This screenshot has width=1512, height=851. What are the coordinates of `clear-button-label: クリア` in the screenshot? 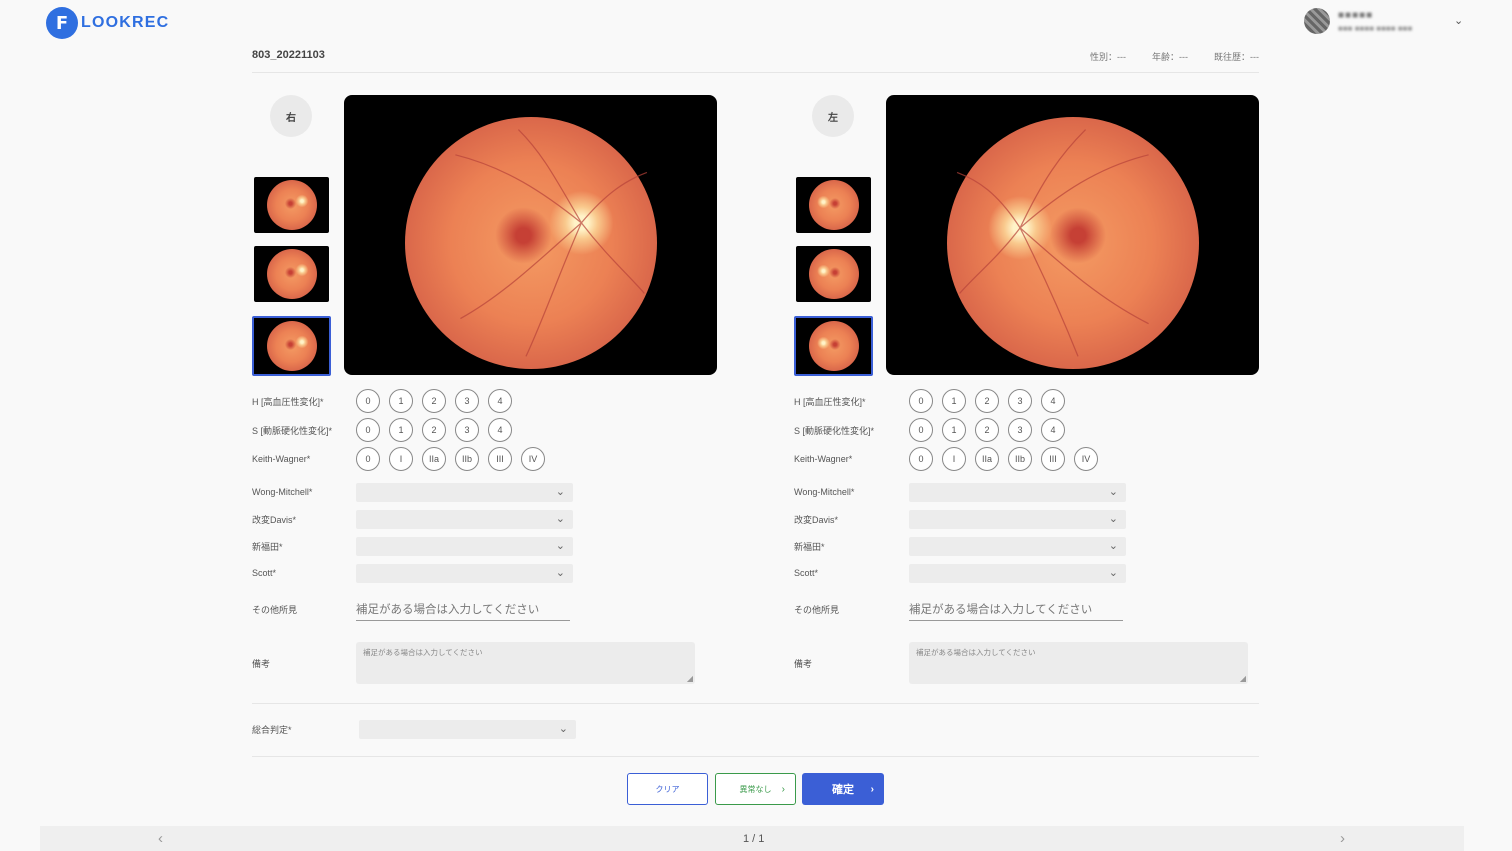 It's located at (667, 789).